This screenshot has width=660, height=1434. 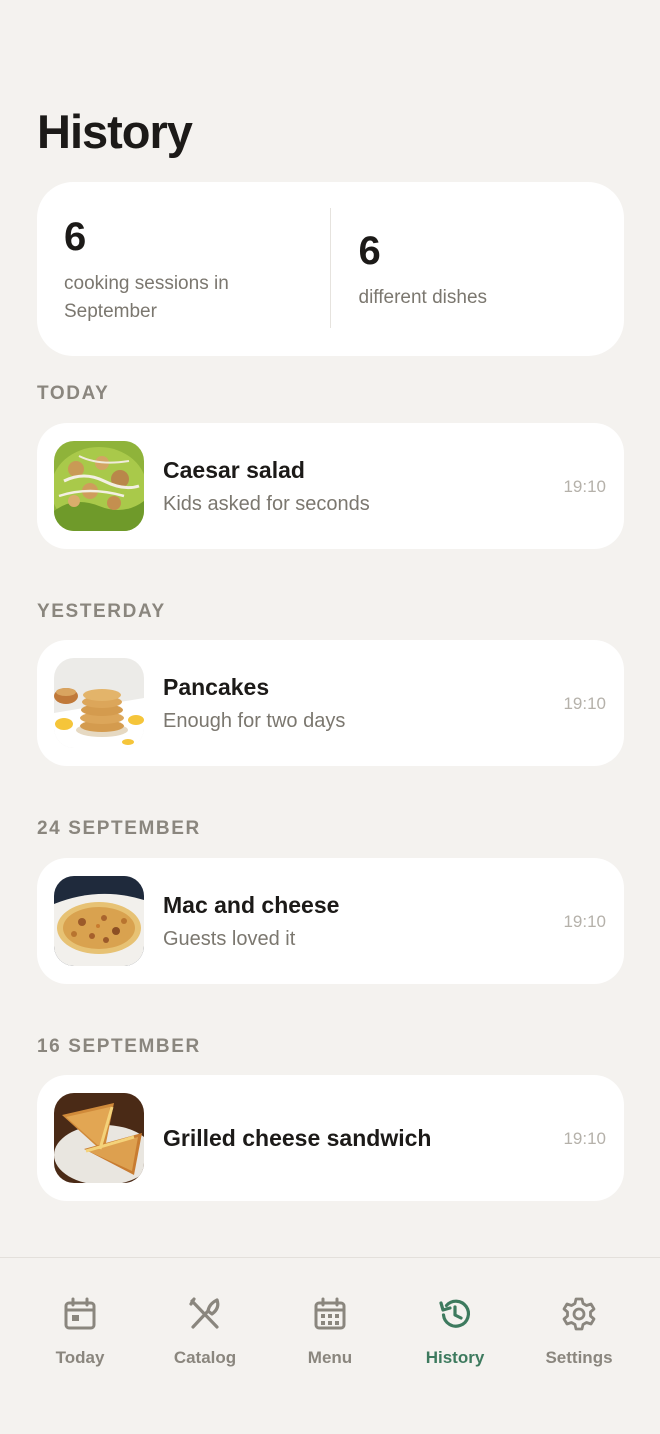 I want to click on nav-label: Catalog, so click(x=205, y=1357).